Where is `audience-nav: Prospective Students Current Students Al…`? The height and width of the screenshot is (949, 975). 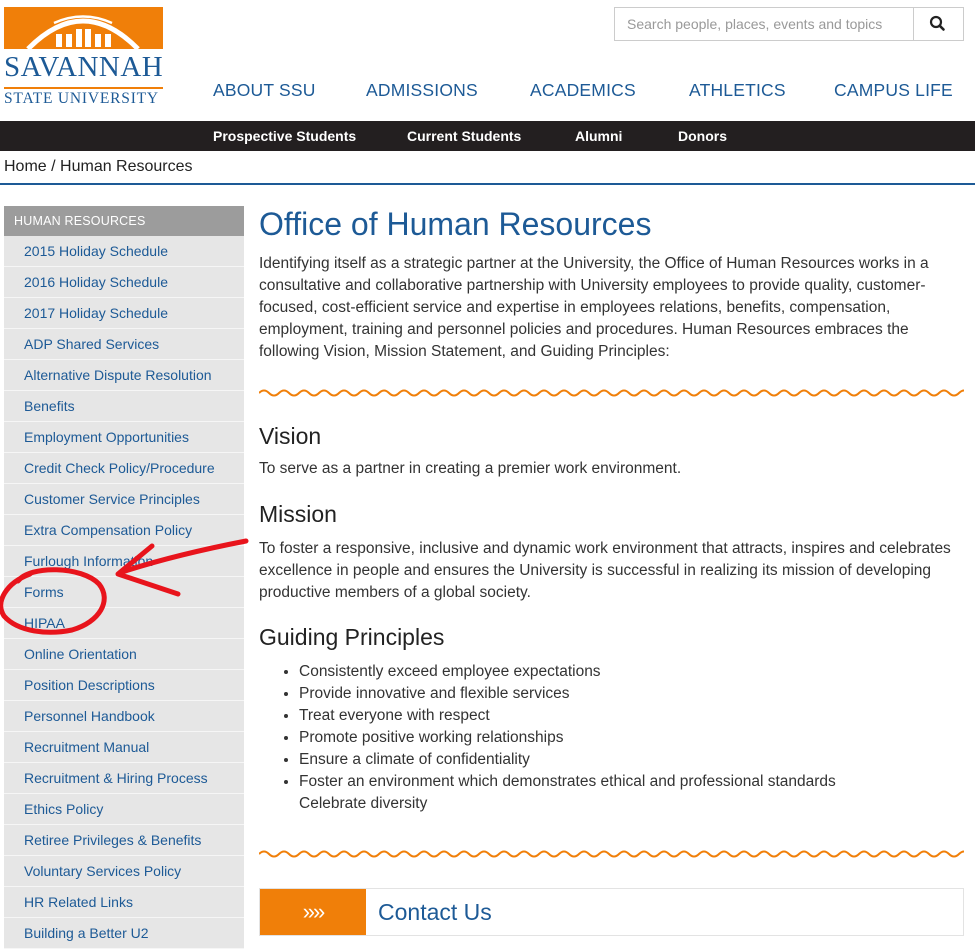
audience-nav: Prospective Students Current Students Al… is located at coordinates (487, 136).